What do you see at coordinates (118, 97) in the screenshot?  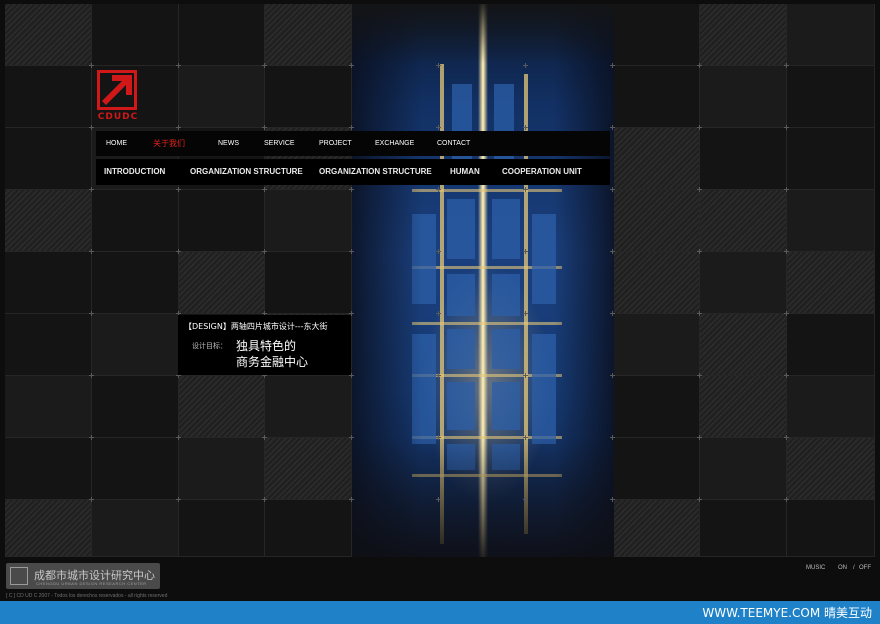 I see `cdudc-logo: CDUDC` at bounding box center [118, 97].